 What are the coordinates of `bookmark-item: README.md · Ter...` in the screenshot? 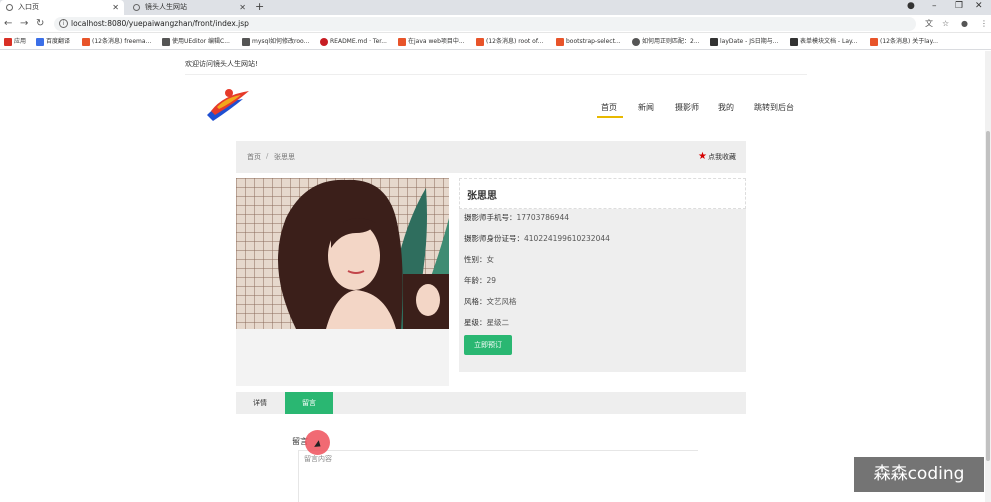 It's located at (353, 41).